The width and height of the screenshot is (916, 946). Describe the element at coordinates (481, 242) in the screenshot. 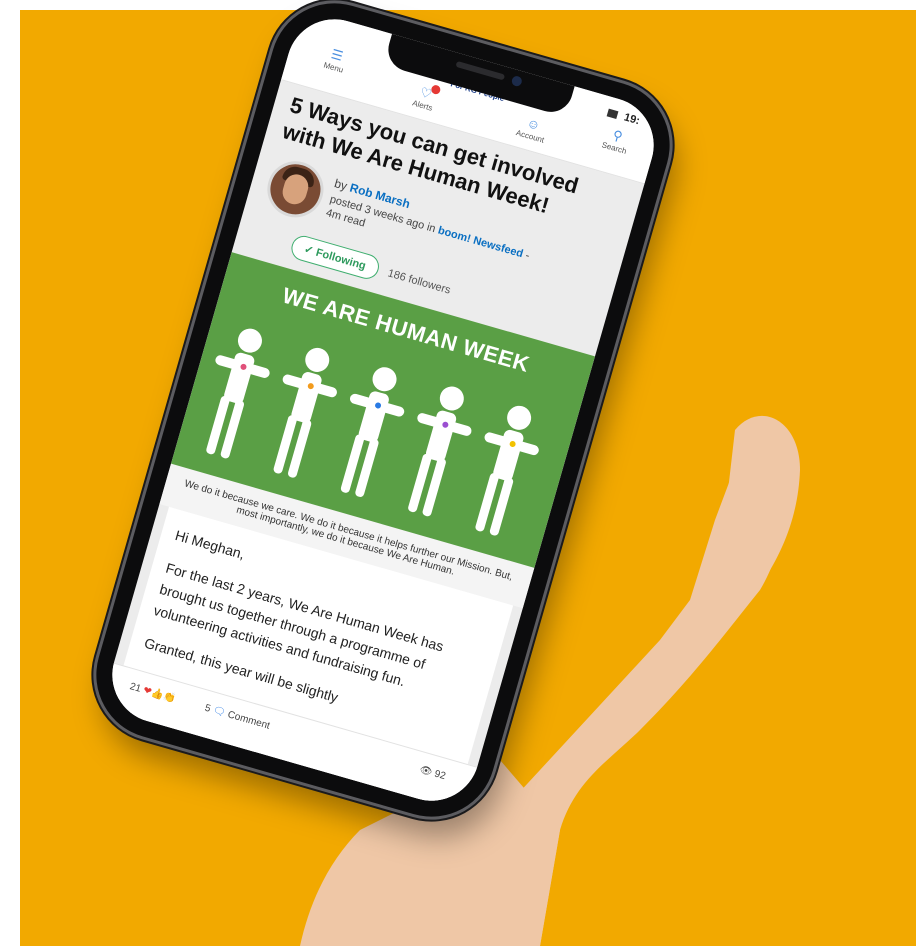

I see `feed-link: boom! Newsfeed` at that location.